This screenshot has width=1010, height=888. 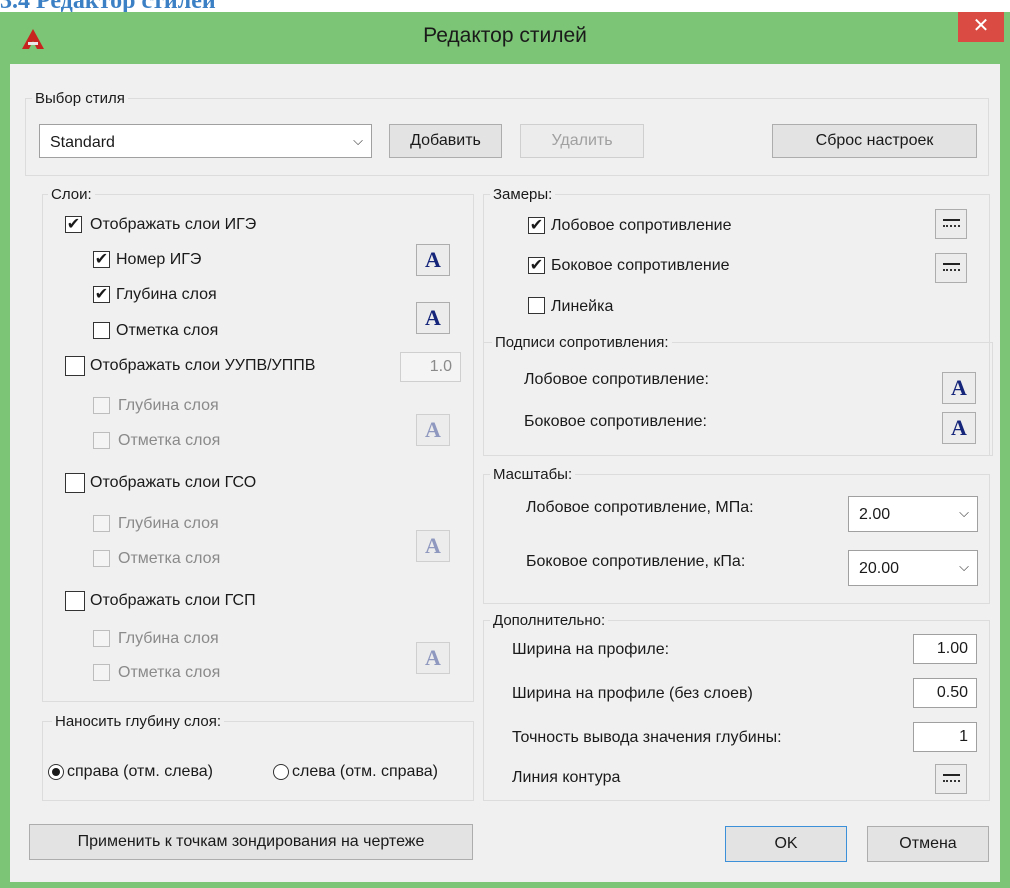 I want to click on ige-number-label: Номер ИГЭ, so click(x=159, y=259).